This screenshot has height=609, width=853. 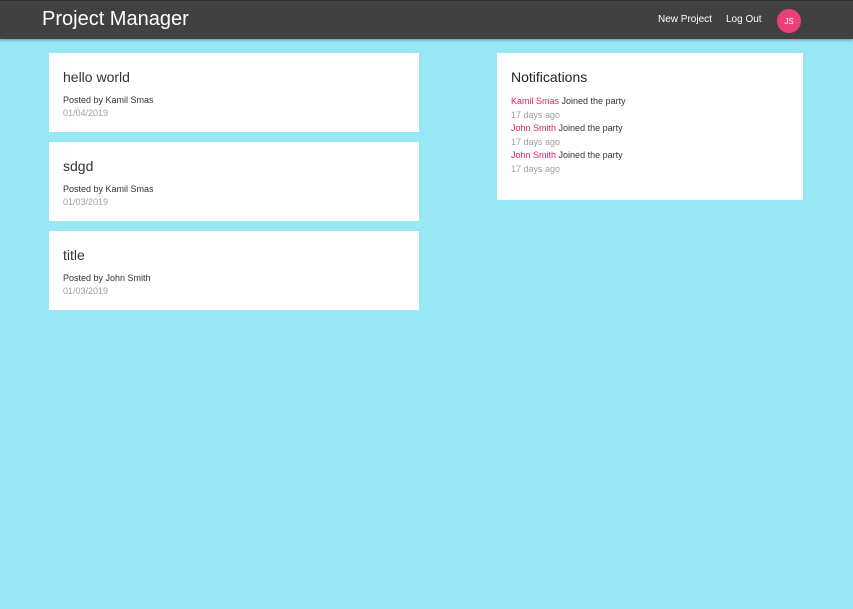 I want to click on project-title: hello world, so click(x=96, y=77).